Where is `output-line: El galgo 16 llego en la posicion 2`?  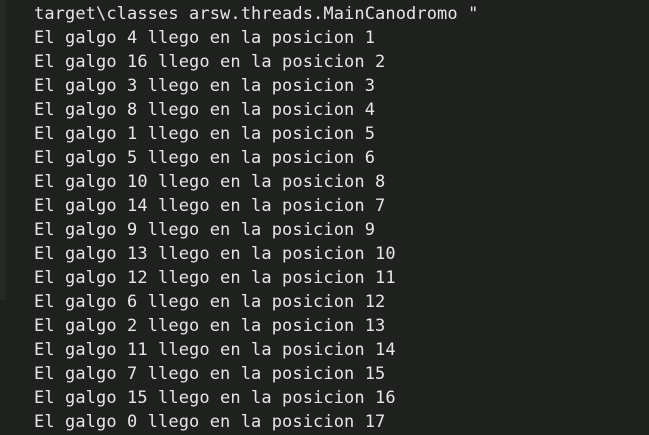
output-line: El galgo 16 llego en la posicion 2 is located at coordinates (210, 62).